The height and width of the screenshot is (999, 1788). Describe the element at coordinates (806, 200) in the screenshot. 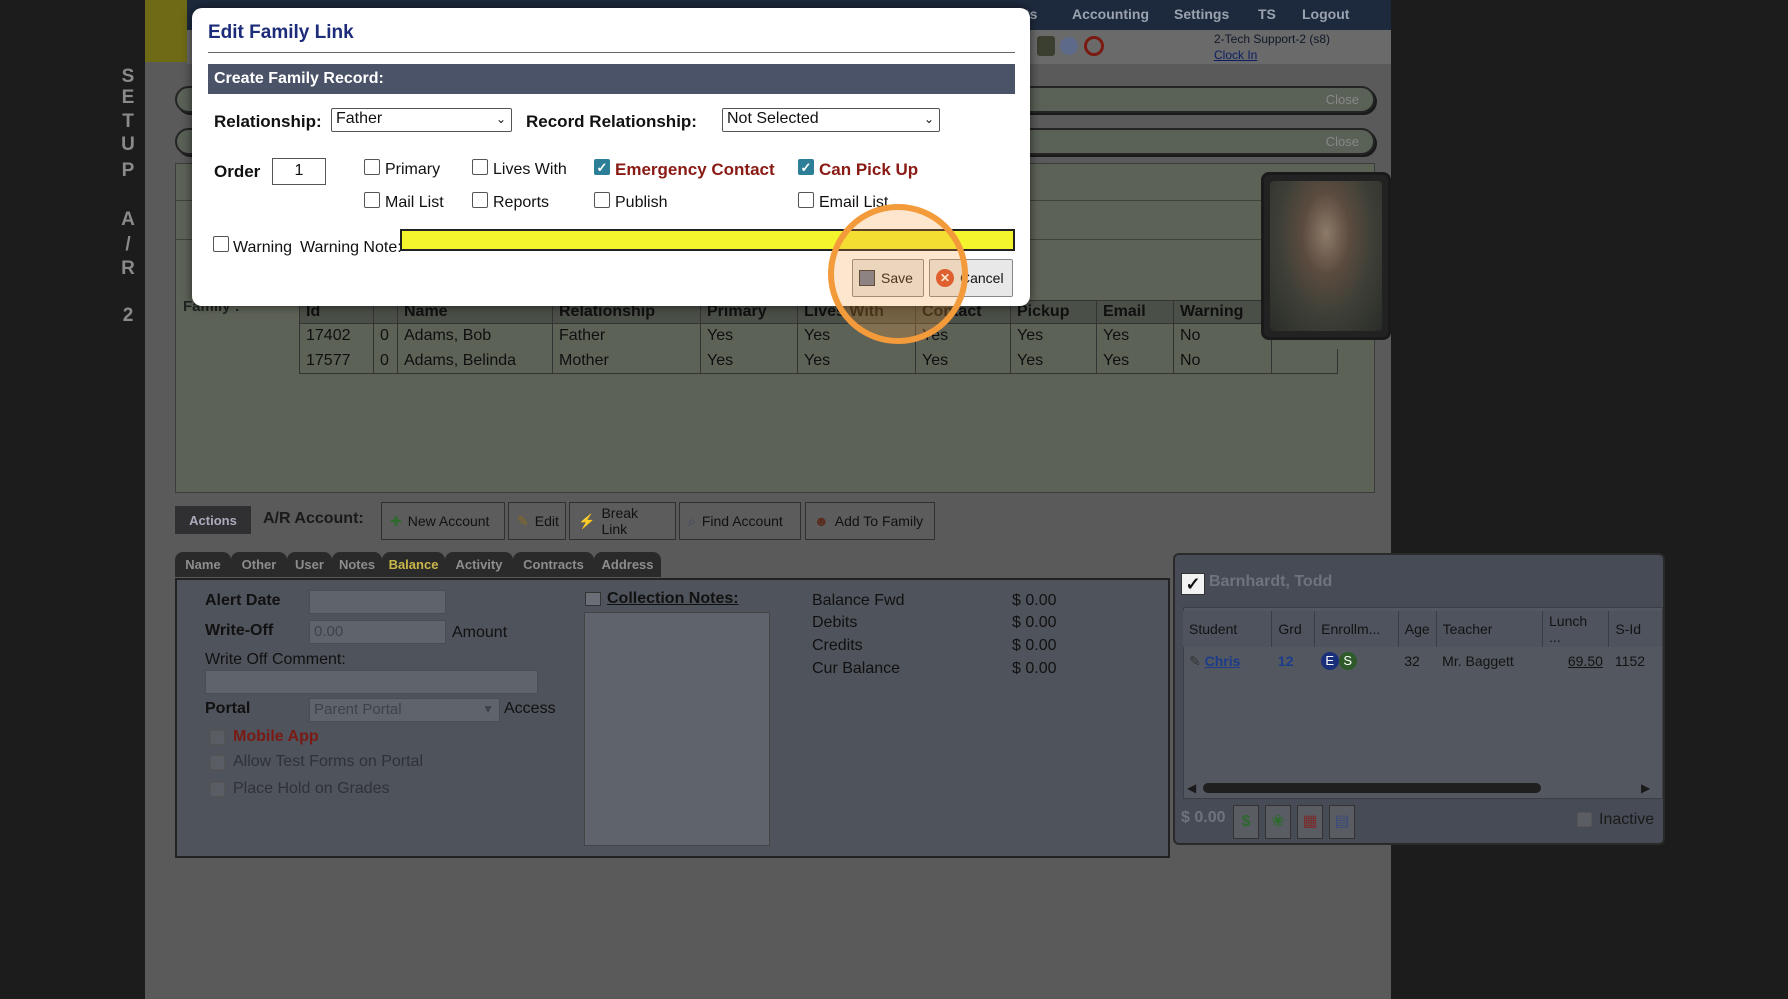

I see `email-list-checkbox` at that location.